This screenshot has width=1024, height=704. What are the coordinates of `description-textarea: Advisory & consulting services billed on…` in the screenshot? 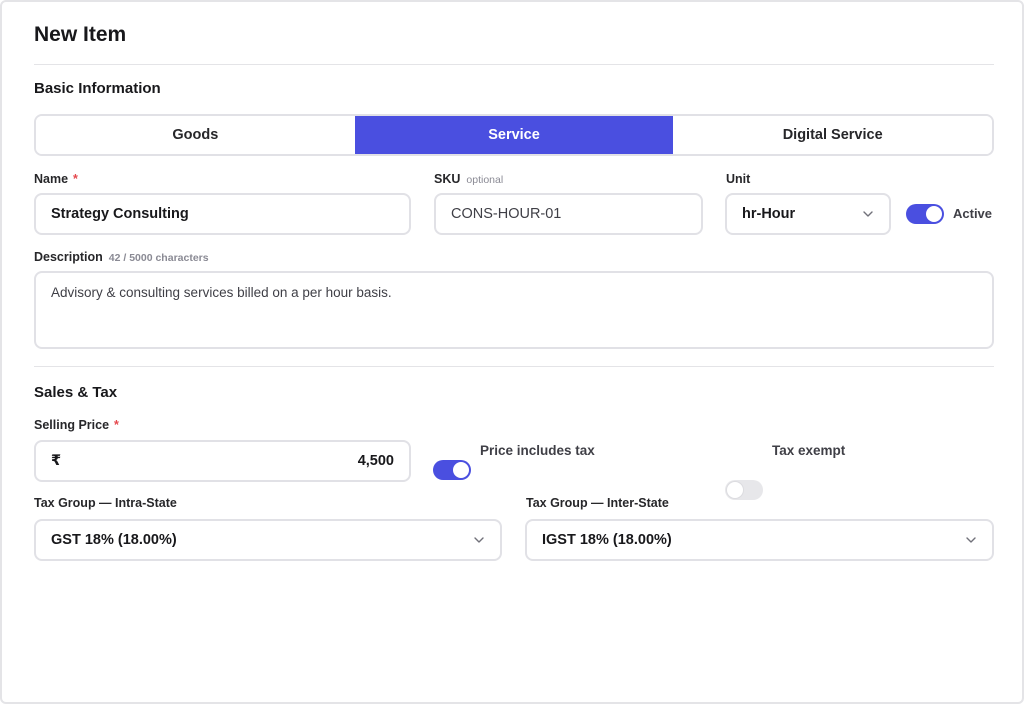 It's located at (514, 310).